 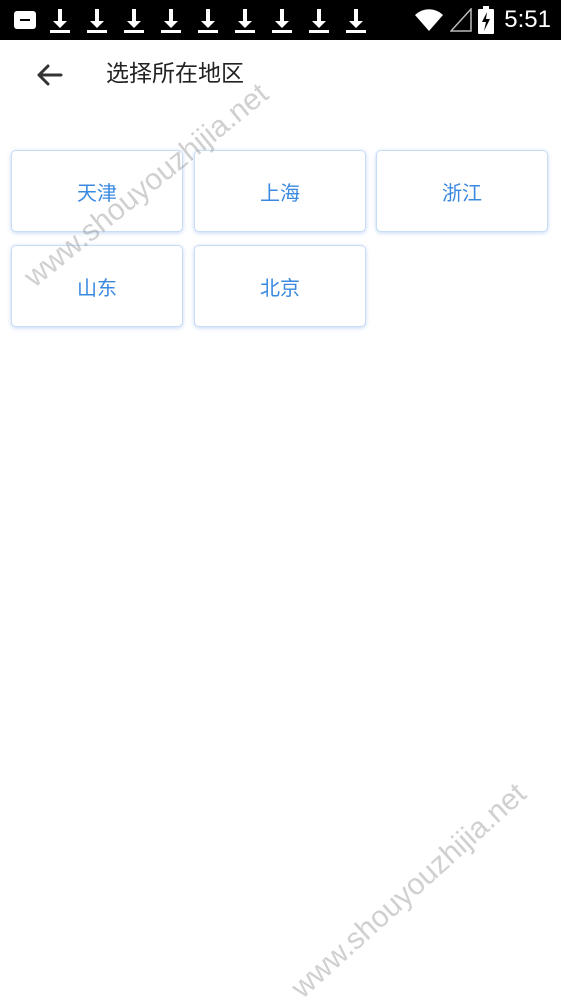 I want to click on cellular-signal-icon, so click(x=461, y=20).